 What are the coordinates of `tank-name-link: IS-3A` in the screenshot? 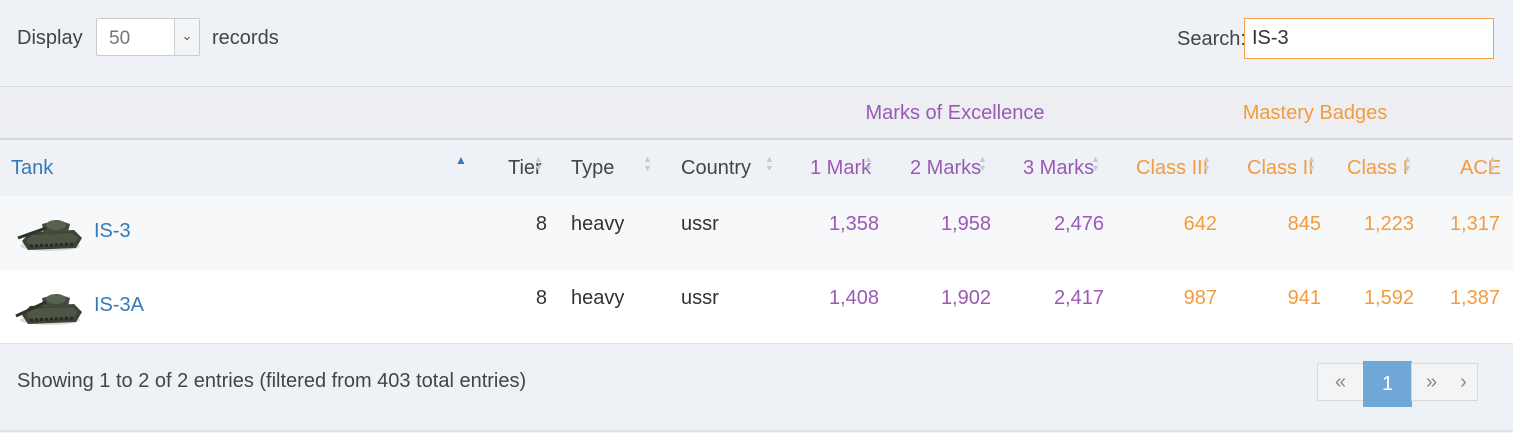 It's located at (119, 305).